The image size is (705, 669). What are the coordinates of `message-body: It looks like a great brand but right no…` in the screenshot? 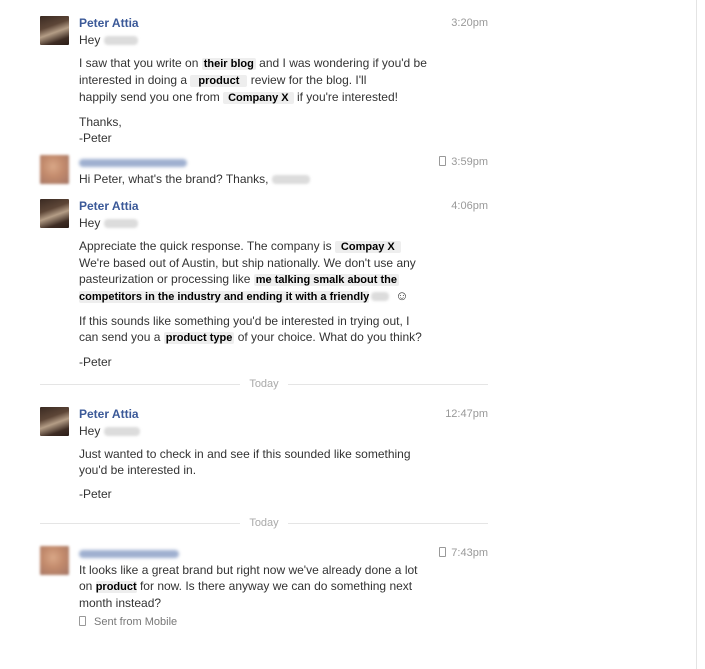 It's located at (248, 586).